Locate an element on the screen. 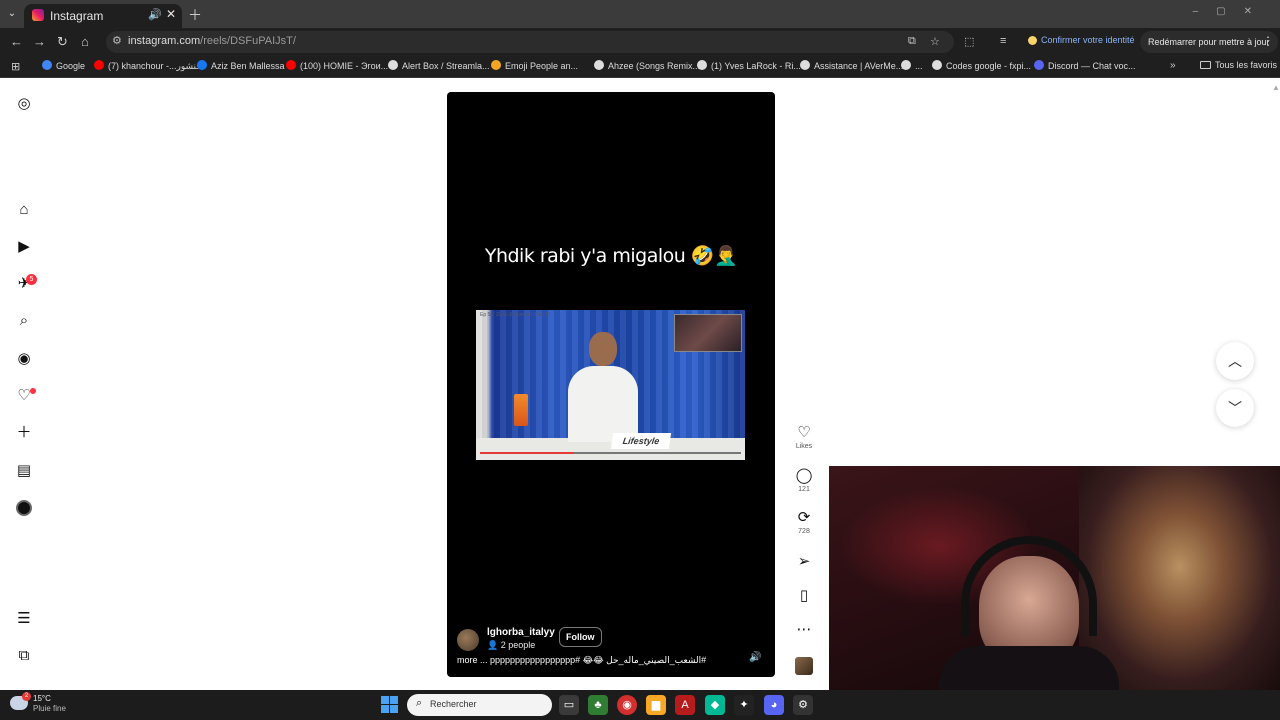 The width and height of the screenshot is (1280, 720). task-view-icon: ▭ is located at coordinates (569, 705).